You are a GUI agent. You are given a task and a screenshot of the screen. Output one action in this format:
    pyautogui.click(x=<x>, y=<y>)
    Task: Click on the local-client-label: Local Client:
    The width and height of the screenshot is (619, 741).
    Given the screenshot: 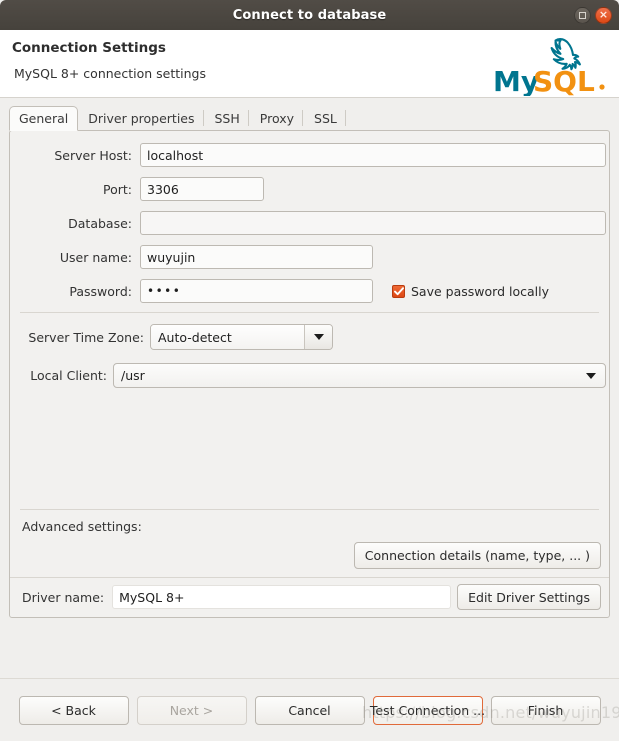 What is the action you would take?
    pyautogui.click(x=68, y=375)
    